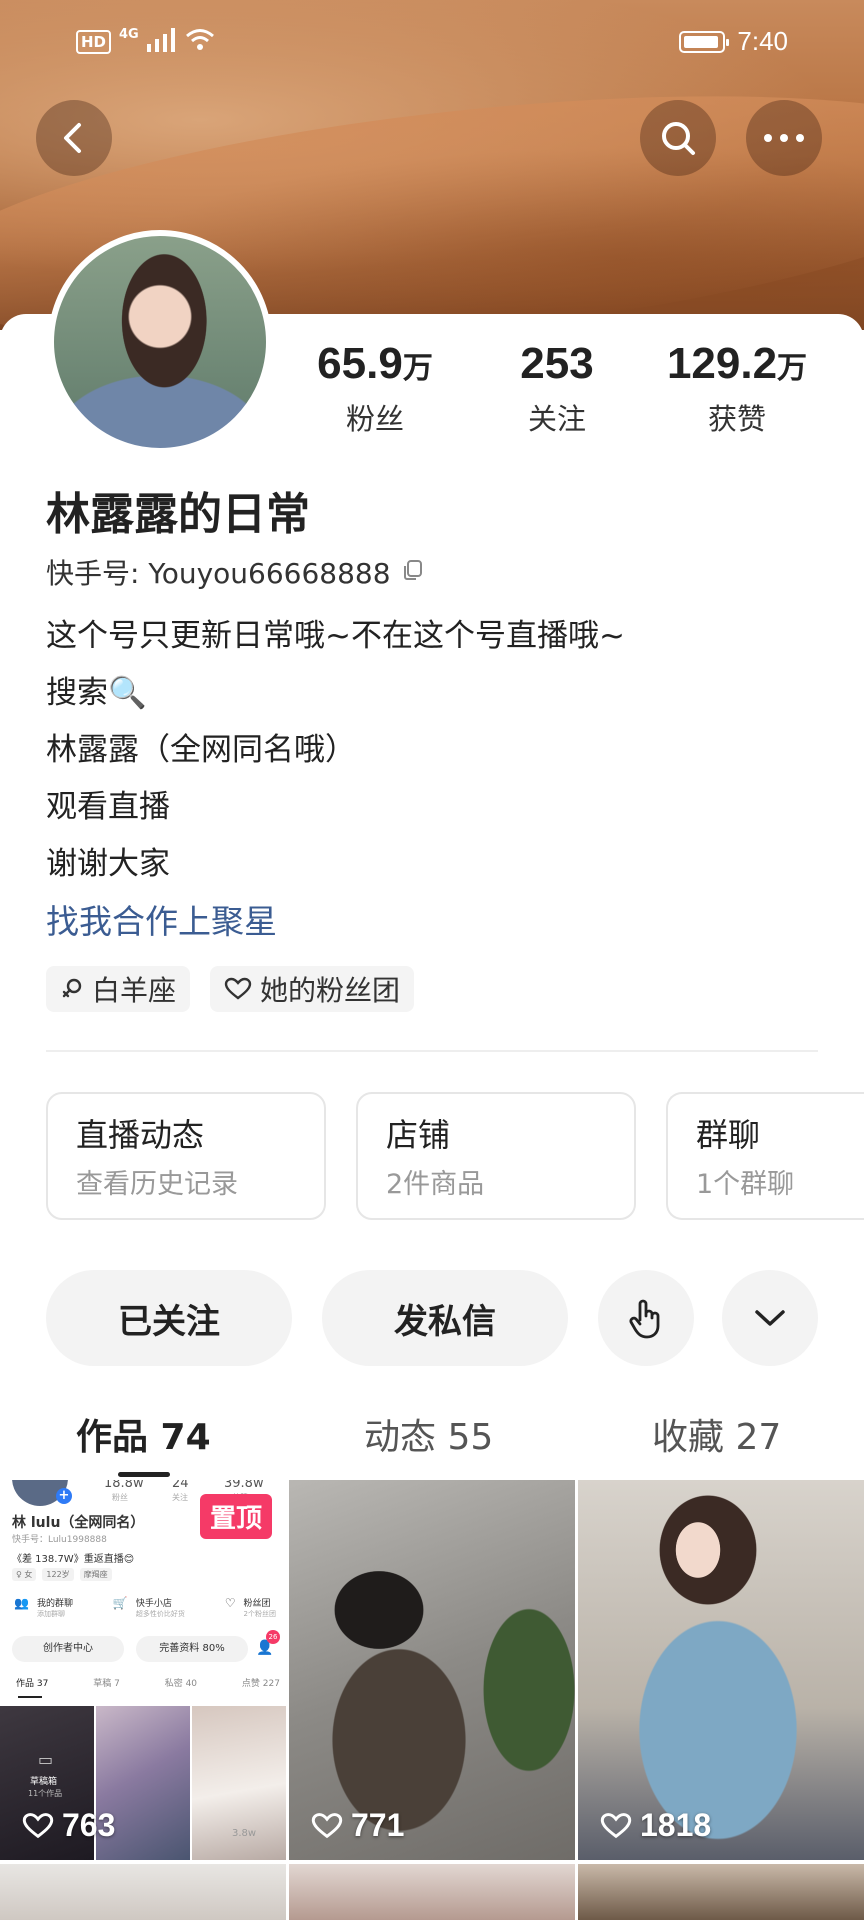 The width and height of the screenshot is (864, 1920). What do you see at coordinates (30, 1697) in the screenshot?
I see `thumb-tab-indicator` at bounding box center [30, 1697].